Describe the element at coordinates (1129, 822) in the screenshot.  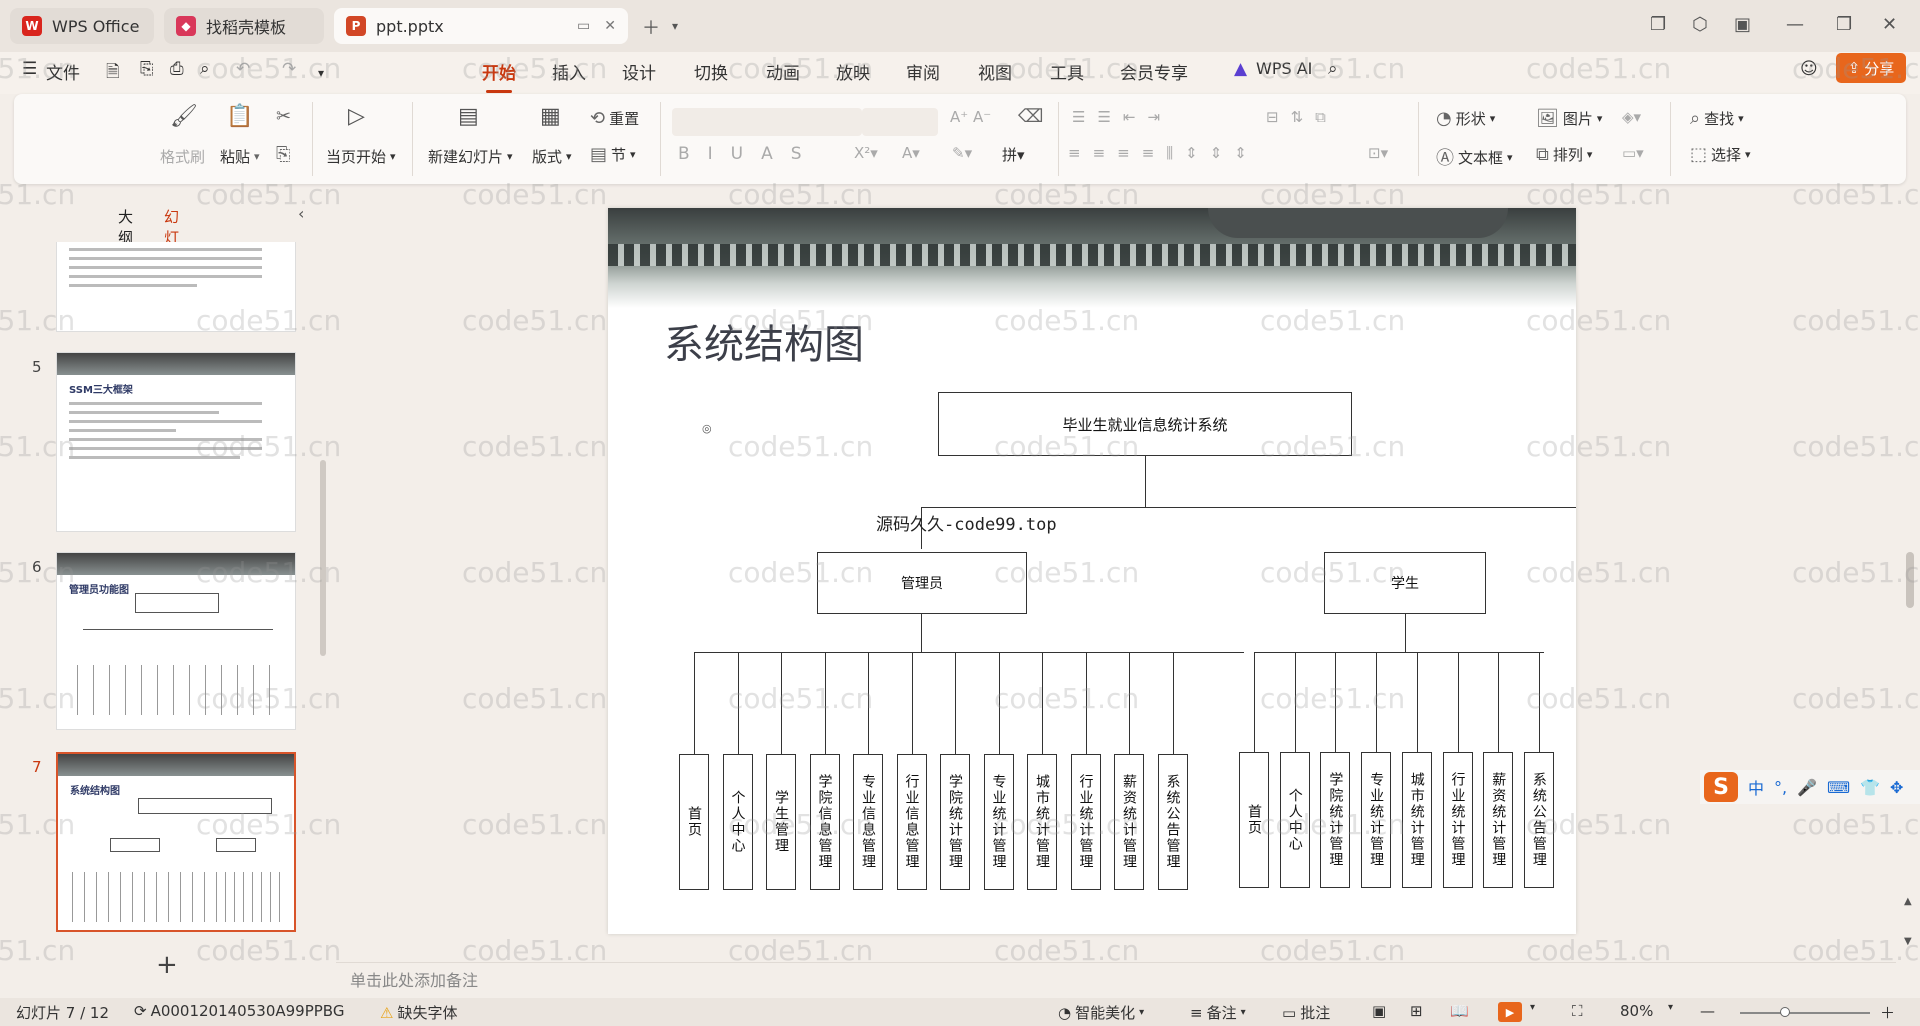
I see `admin-leaf-node: 薪资统计管理` at that location.